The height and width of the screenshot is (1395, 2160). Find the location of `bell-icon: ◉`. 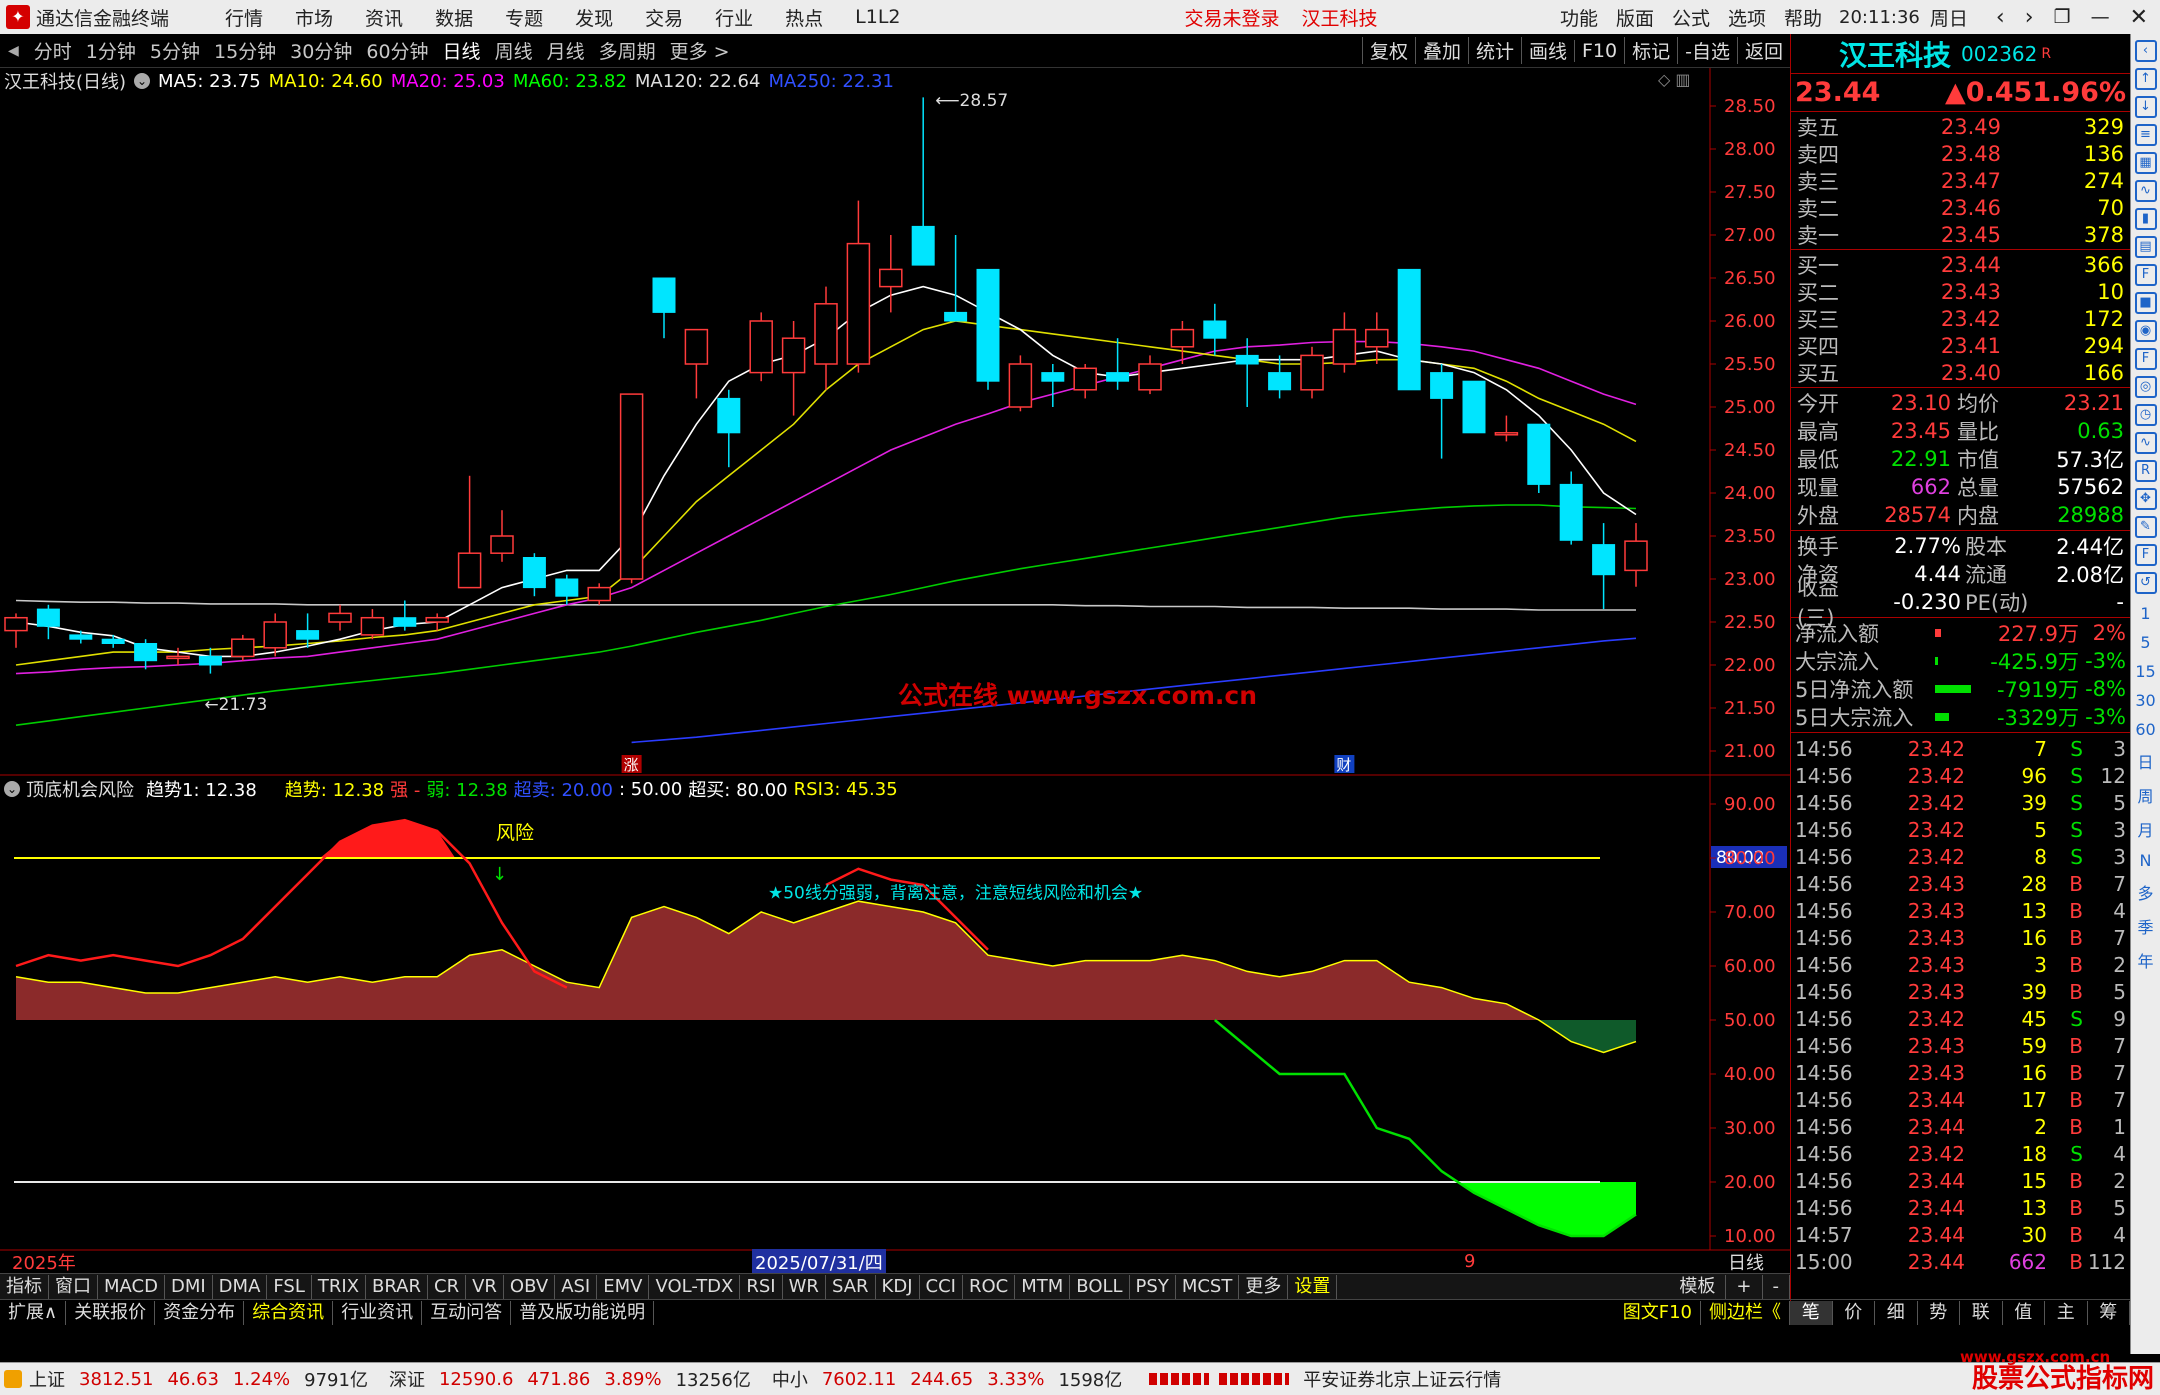

bell-icon: ◉ is located at coordinates (2145, 331).